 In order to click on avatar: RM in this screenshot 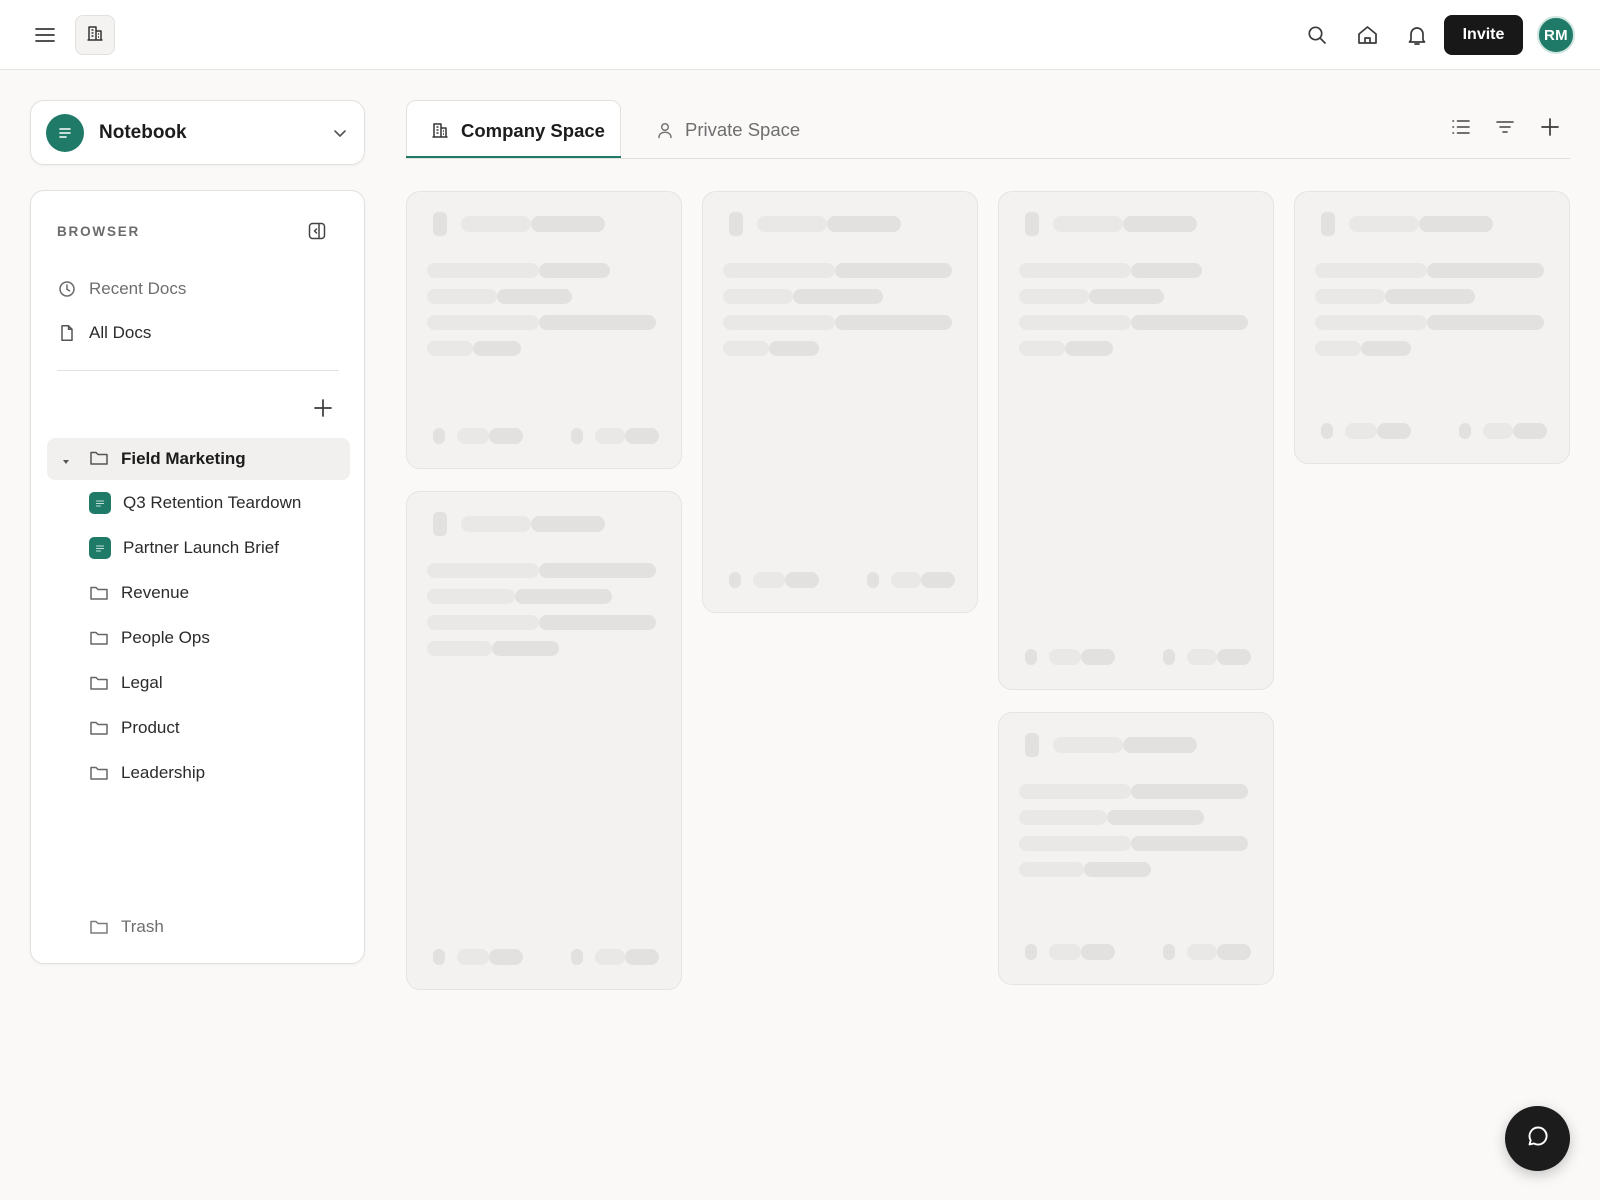, I will do `click(1556, 35)`.